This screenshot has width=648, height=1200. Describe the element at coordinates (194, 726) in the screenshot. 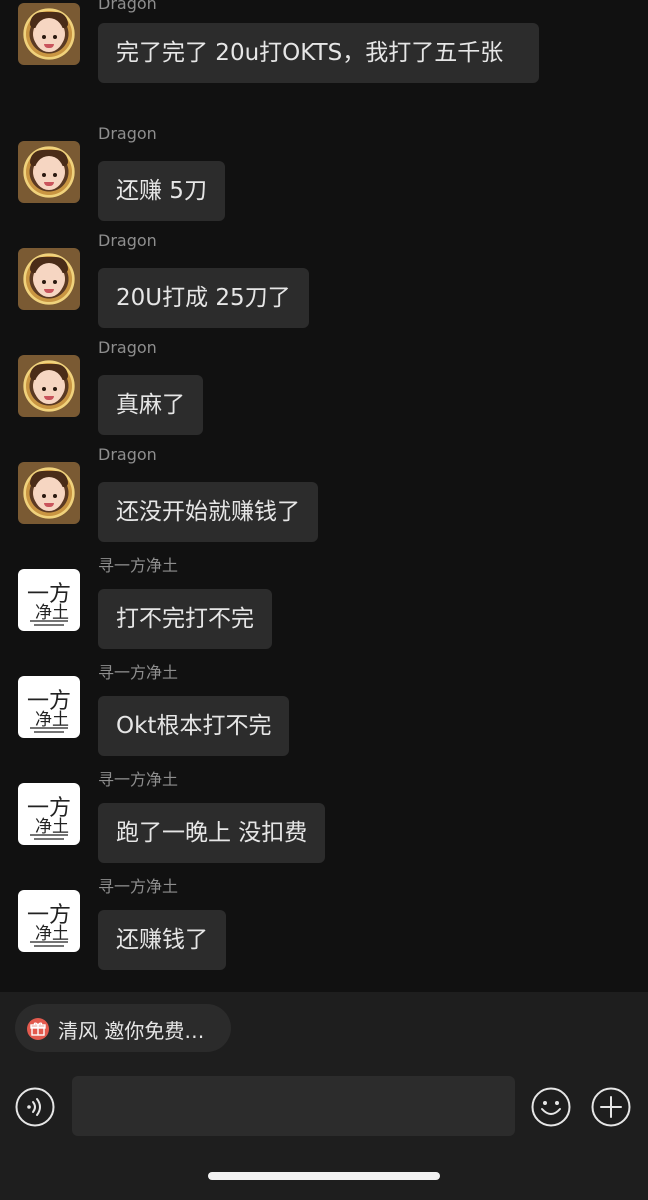

I see `message-bubble: Okt根本打不完` at that location.